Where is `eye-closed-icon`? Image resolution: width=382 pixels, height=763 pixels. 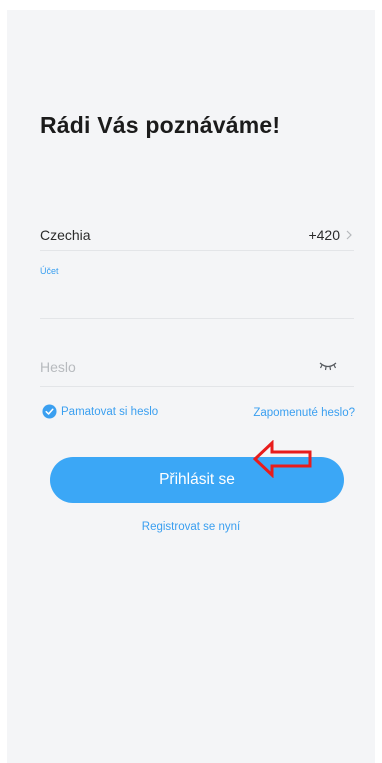 eye-closed-icon is located at coordinates (328, 366).